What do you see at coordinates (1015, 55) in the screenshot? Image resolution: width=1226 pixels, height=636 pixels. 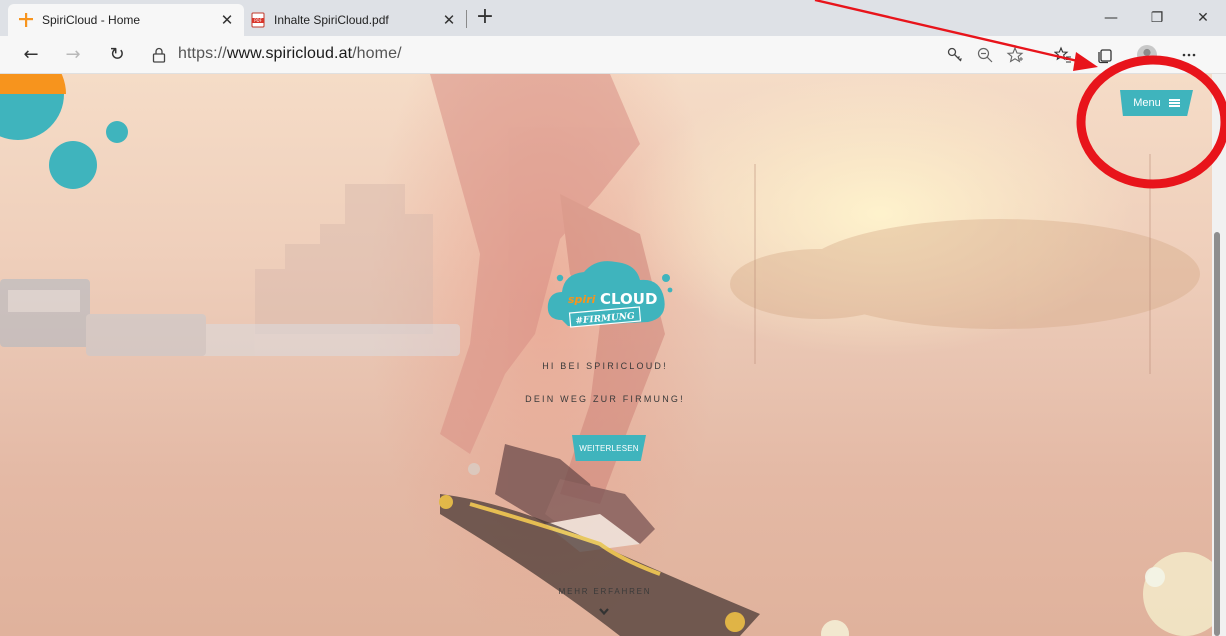 I see `favorite-star-icon` at bounding box center [1015, 55].